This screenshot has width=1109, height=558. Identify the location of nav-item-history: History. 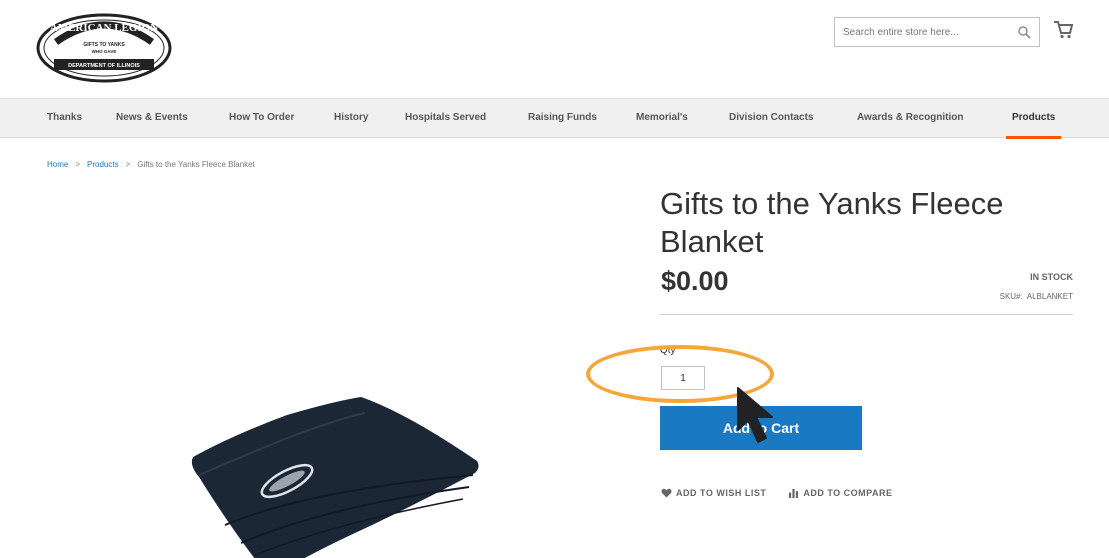
(351, 118).